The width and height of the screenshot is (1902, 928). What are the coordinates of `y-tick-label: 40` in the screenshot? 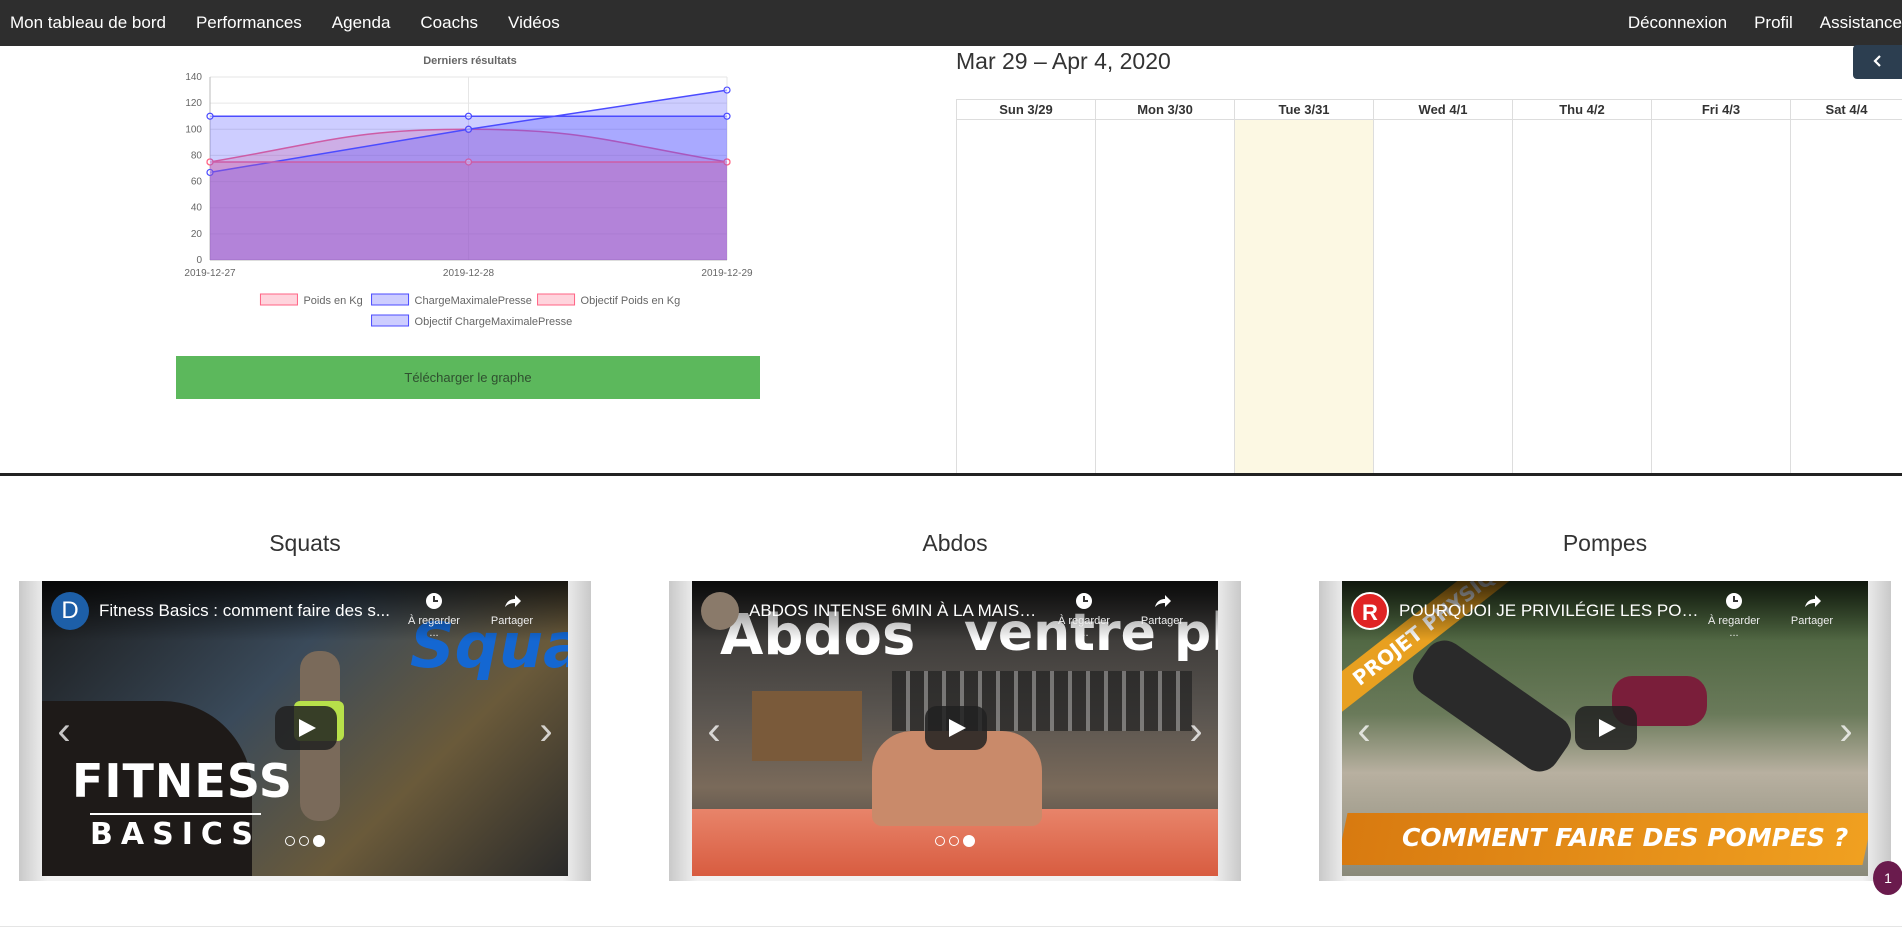 It's located at (197, 208).